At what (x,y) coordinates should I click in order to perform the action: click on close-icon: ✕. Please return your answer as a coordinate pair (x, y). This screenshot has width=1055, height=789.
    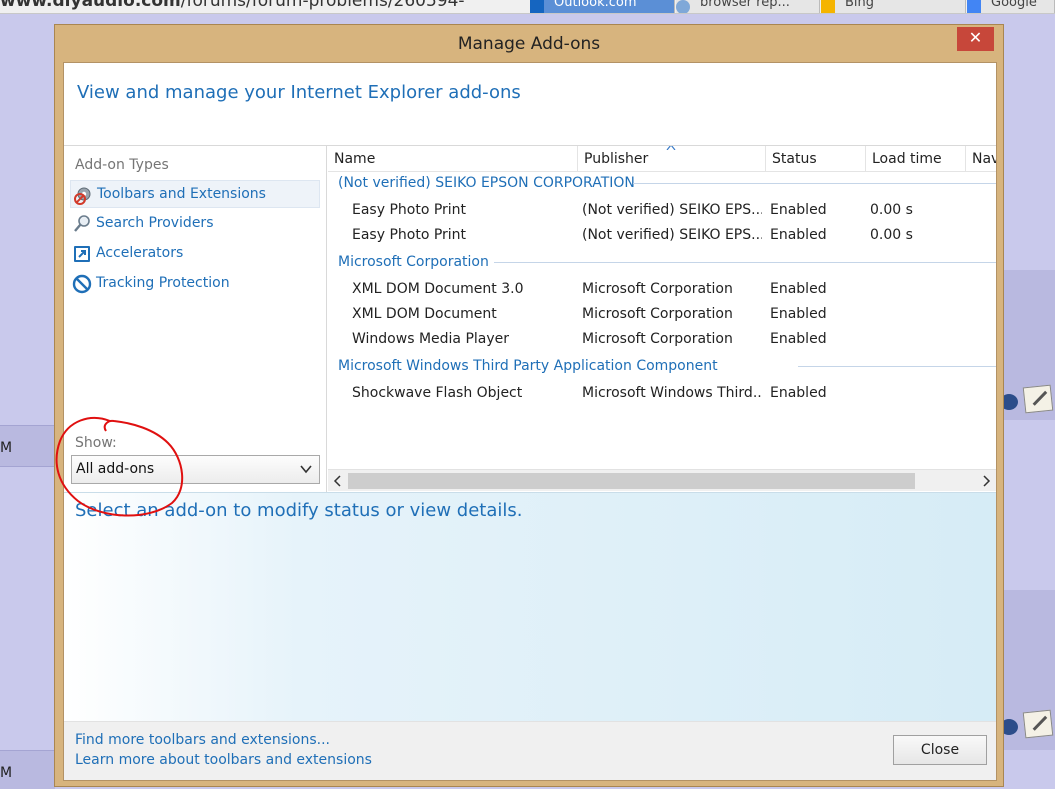
    Looking at the image, I should click on (975, 39).